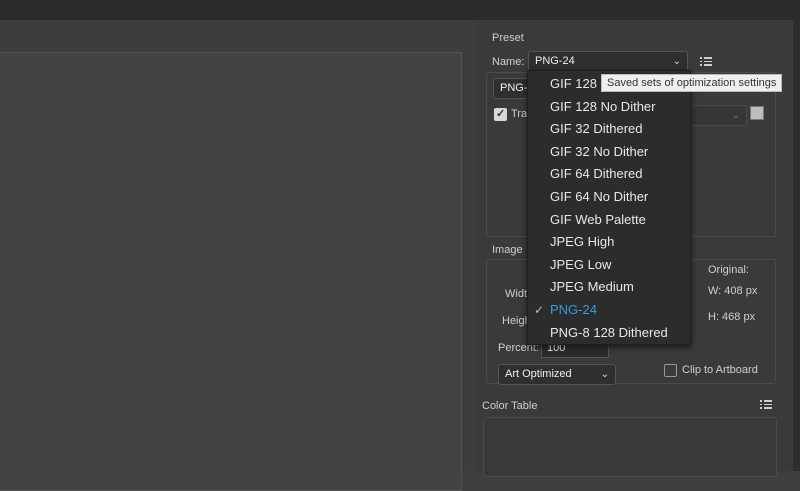 The image size is (800, 491). What do you see at coordinates (608, 61) in the screenshot?
I see `preset-name-select: PNG-24 ⌄` at bounding box center [608, 61].